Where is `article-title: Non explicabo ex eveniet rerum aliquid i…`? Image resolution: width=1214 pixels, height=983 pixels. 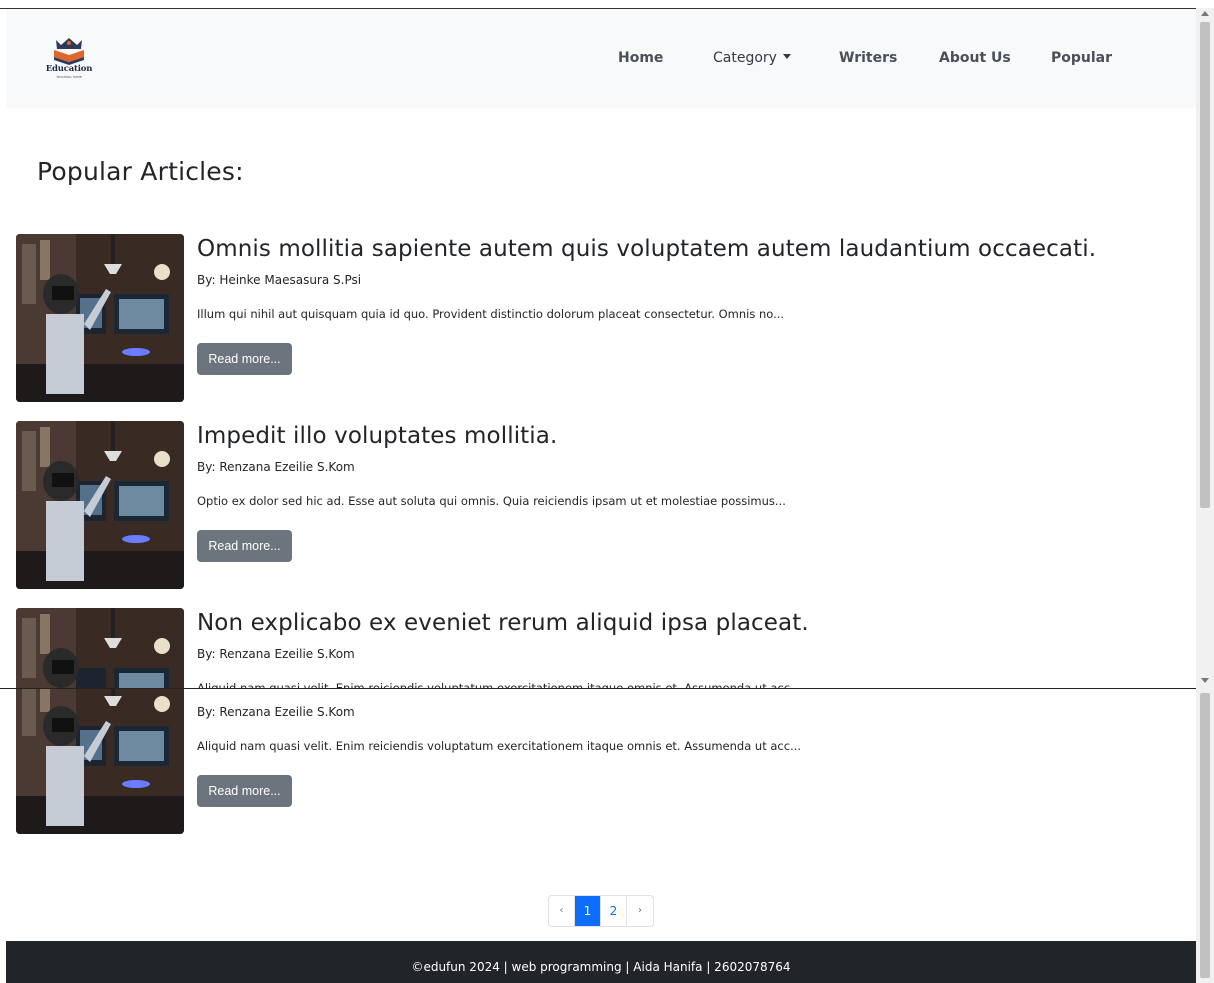 article-title: Non explicabo ex eveniet rerum aliquid i… is located at coordinates (503, 623).